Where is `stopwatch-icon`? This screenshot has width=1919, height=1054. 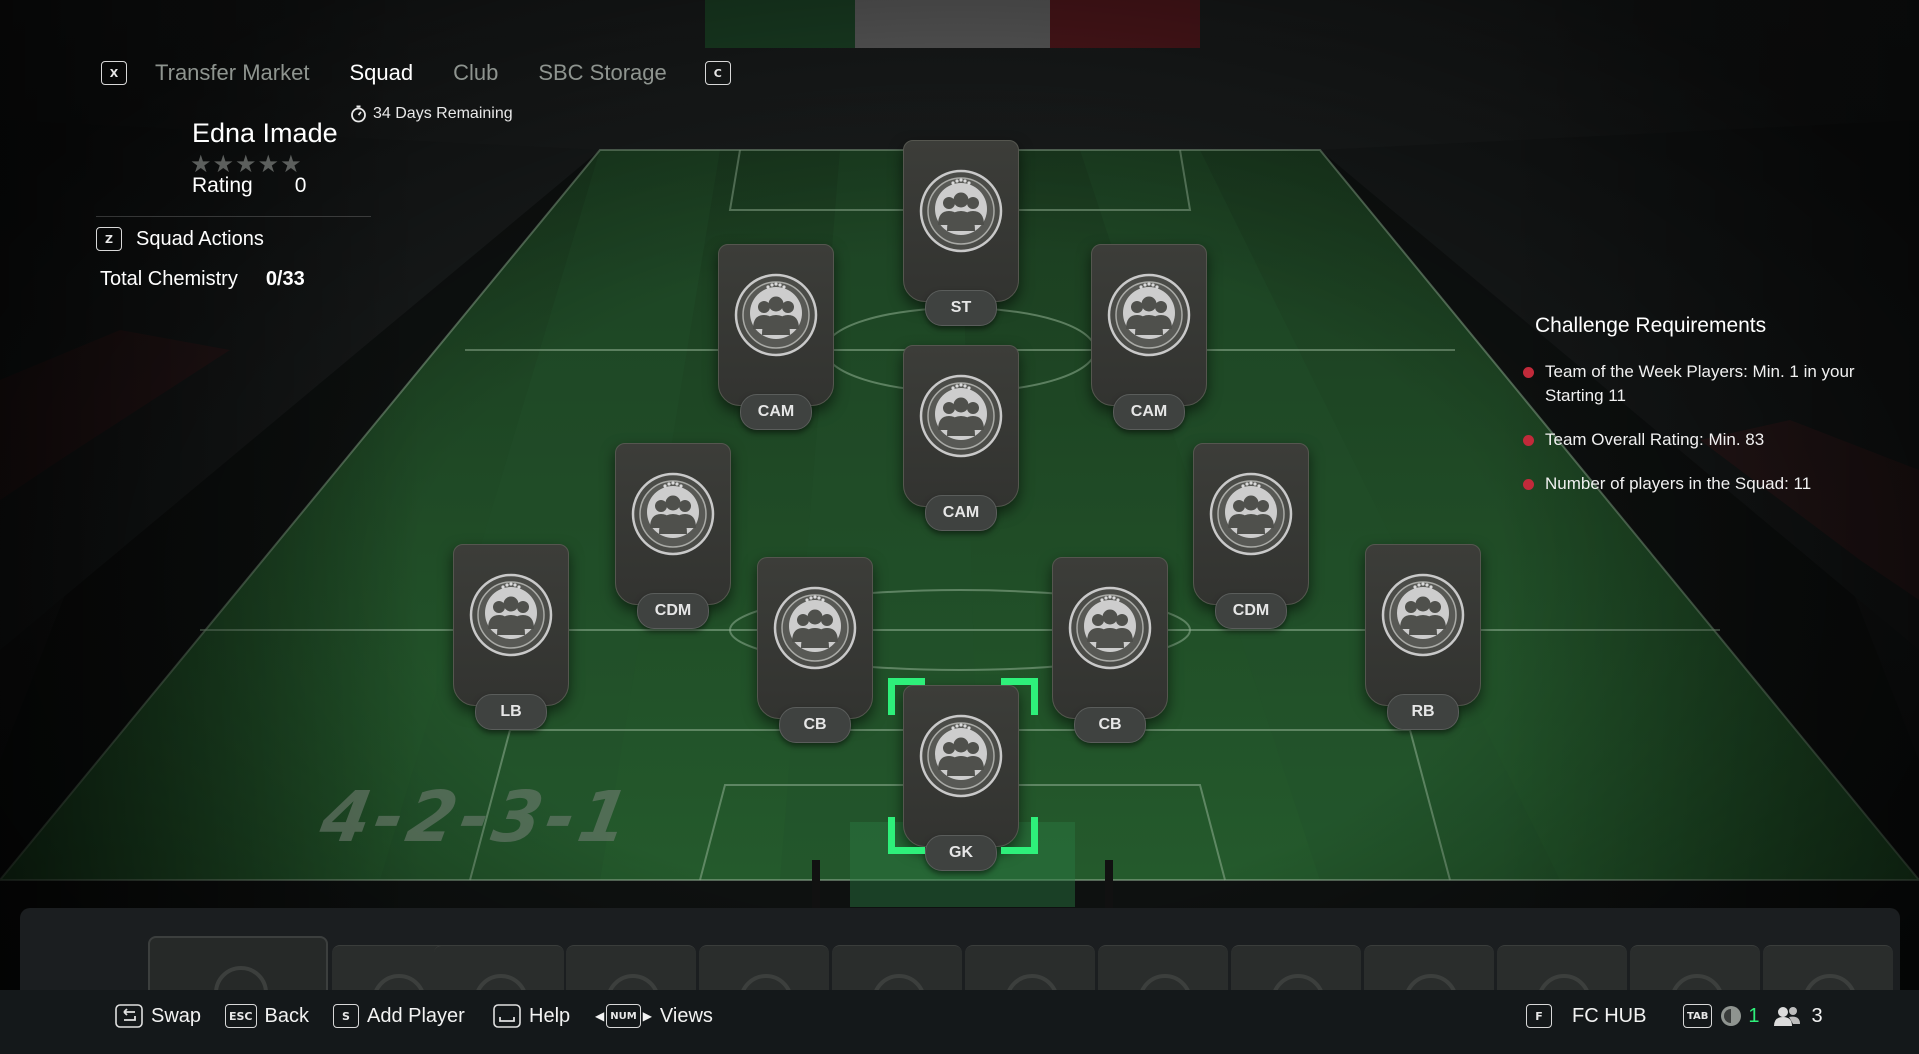
stopwatch-icon is located at coordinates (358, 114).